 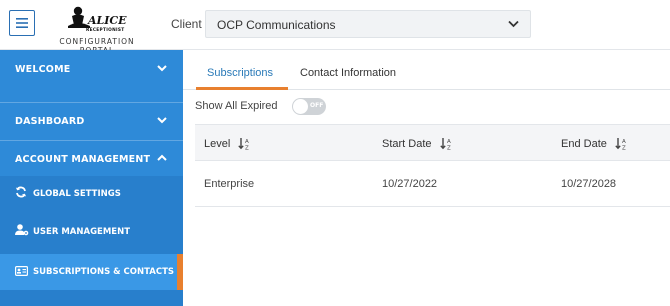 What do you see at coordinates (43, 69) in the screenshot?
I see `sidebar-item-label: WELCOME` at bounding box center [43, 69].